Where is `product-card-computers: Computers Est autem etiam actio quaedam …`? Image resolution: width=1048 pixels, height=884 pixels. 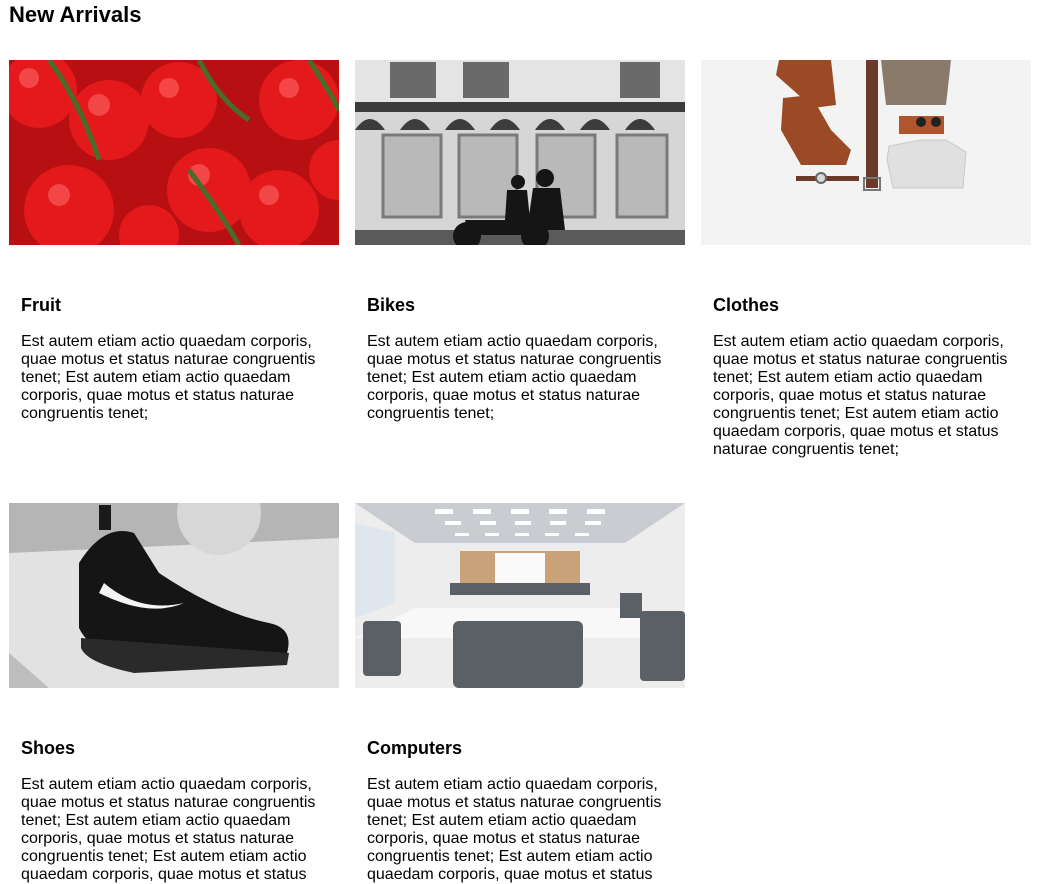
product-card-computers: Computers Est autem etiam actio quaedam … is located at coordinates (520, 693).